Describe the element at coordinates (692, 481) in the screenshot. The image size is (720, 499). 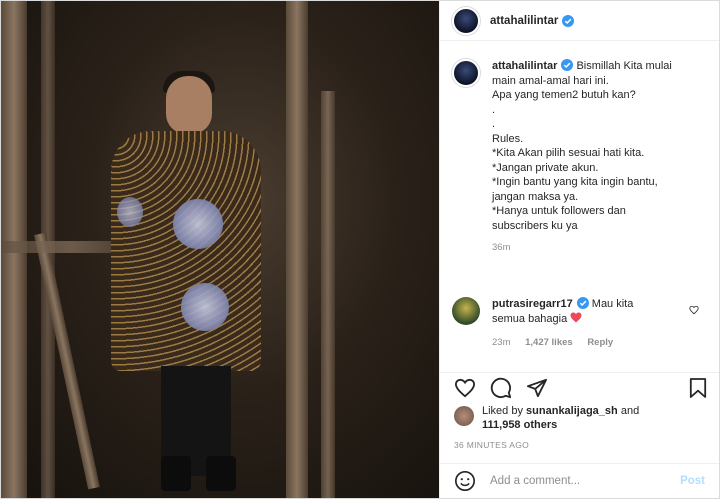
I see `post-button: Post` at that location.